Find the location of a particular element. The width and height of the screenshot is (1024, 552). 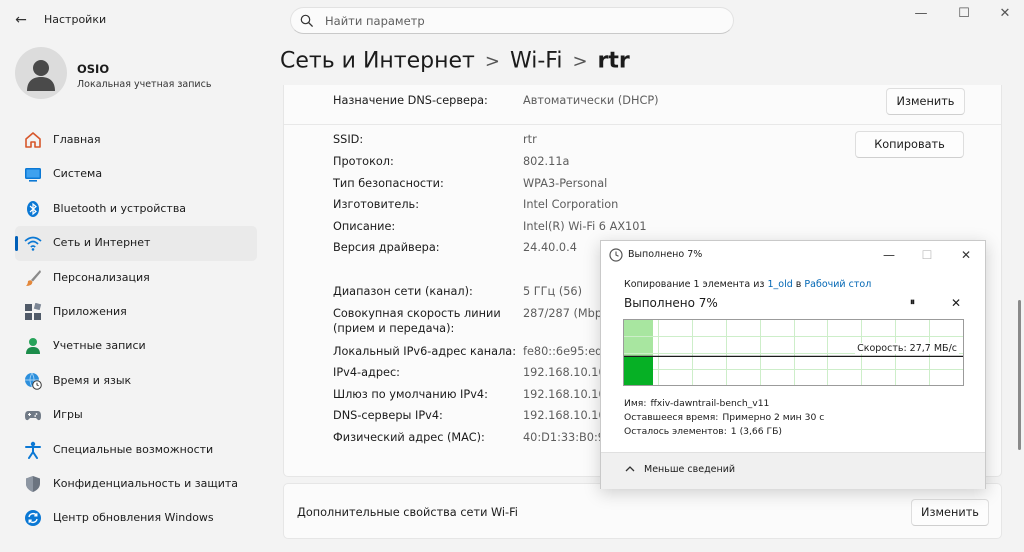

accessibility-icon is located at coordinates (33, 450).